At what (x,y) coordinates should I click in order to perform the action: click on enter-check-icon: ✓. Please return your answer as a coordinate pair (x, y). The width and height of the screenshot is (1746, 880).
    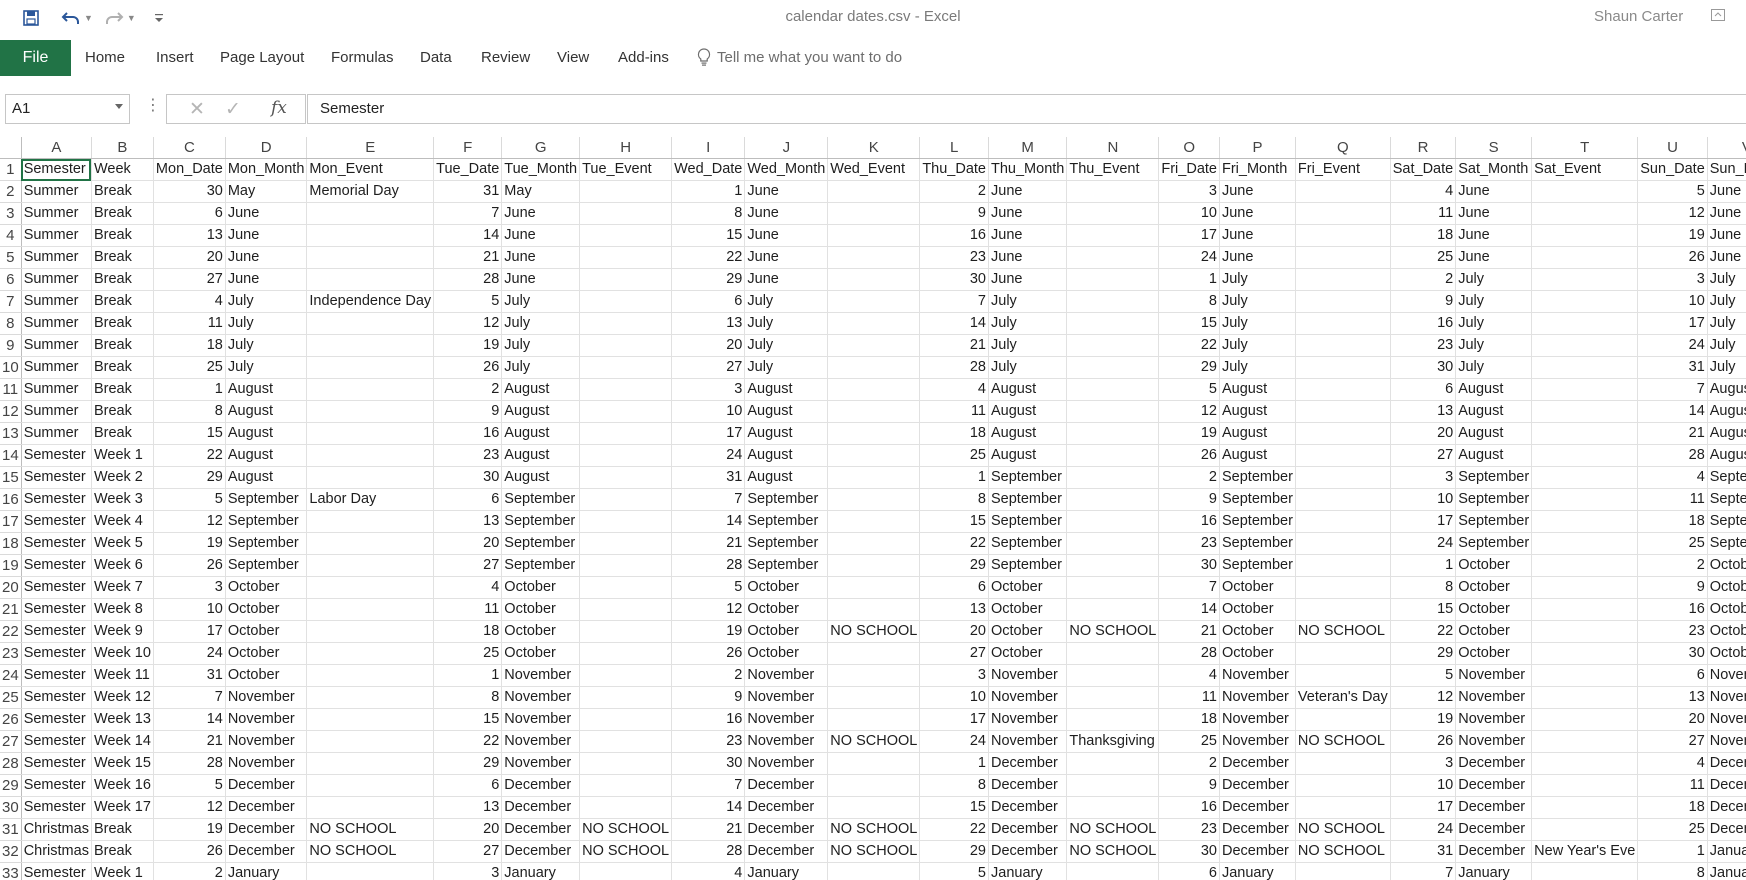
    Looking at the image, I should click on (233, 109).